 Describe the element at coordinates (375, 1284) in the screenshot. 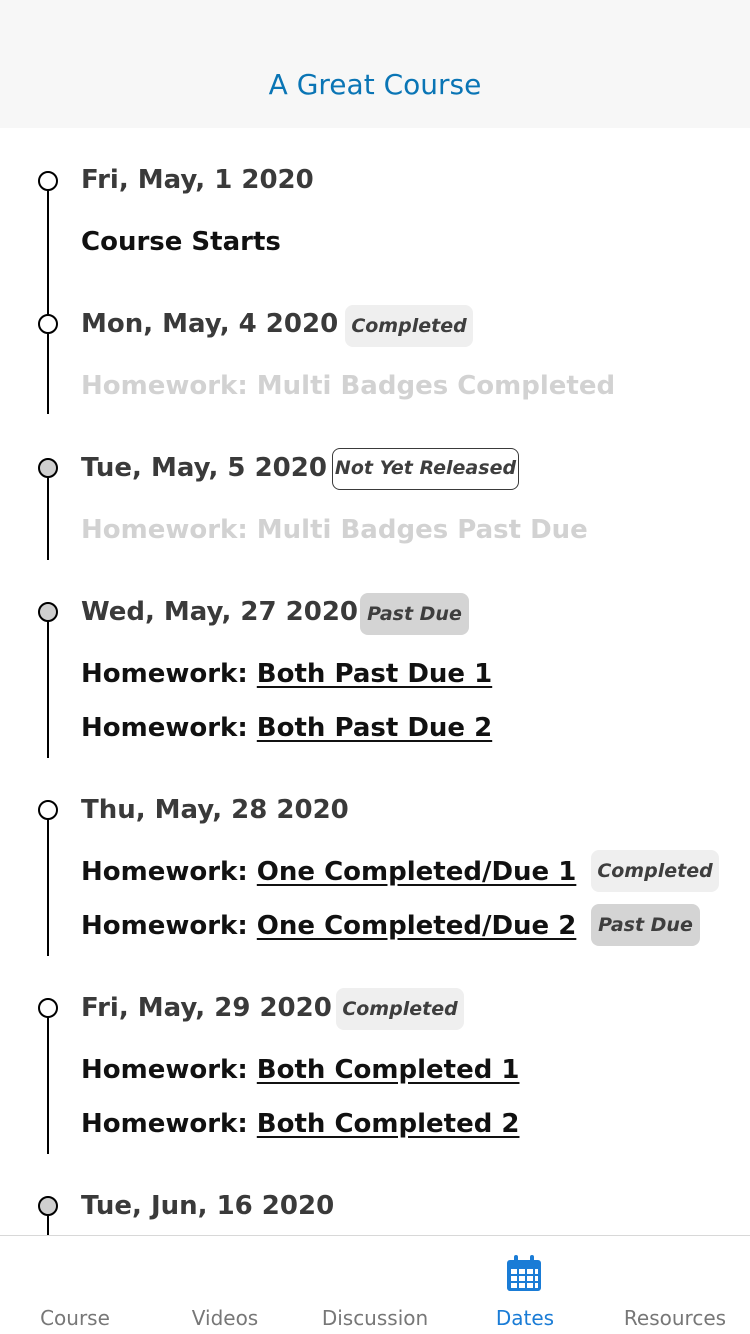

I see `bottom-tab-bar: Course Videos Discussion Dates Resources` at that location.